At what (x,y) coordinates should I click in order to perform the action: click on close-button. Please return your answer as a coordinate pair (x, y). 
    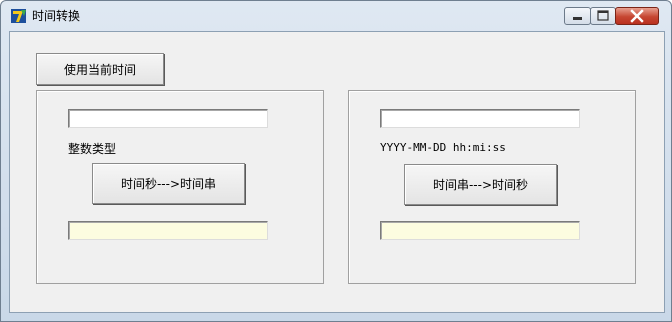
    Looking at the image, I should click on (637, 16).